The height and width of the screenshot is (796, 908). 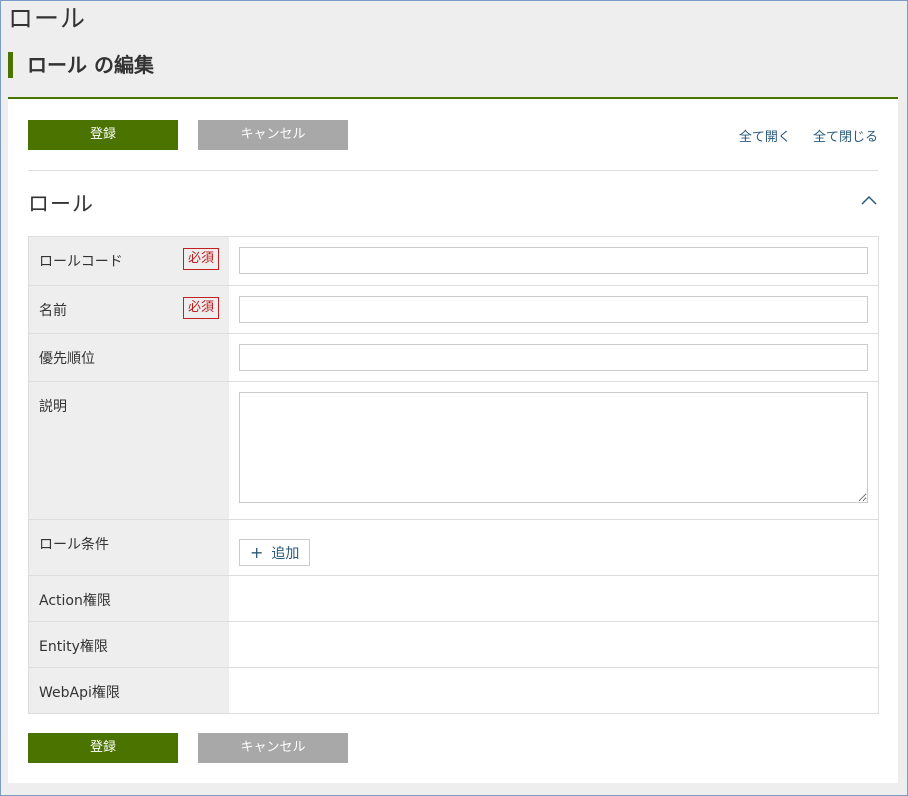 I want to click on form-row-entity-permissions: Entity権限, so click(x=453, y=644).